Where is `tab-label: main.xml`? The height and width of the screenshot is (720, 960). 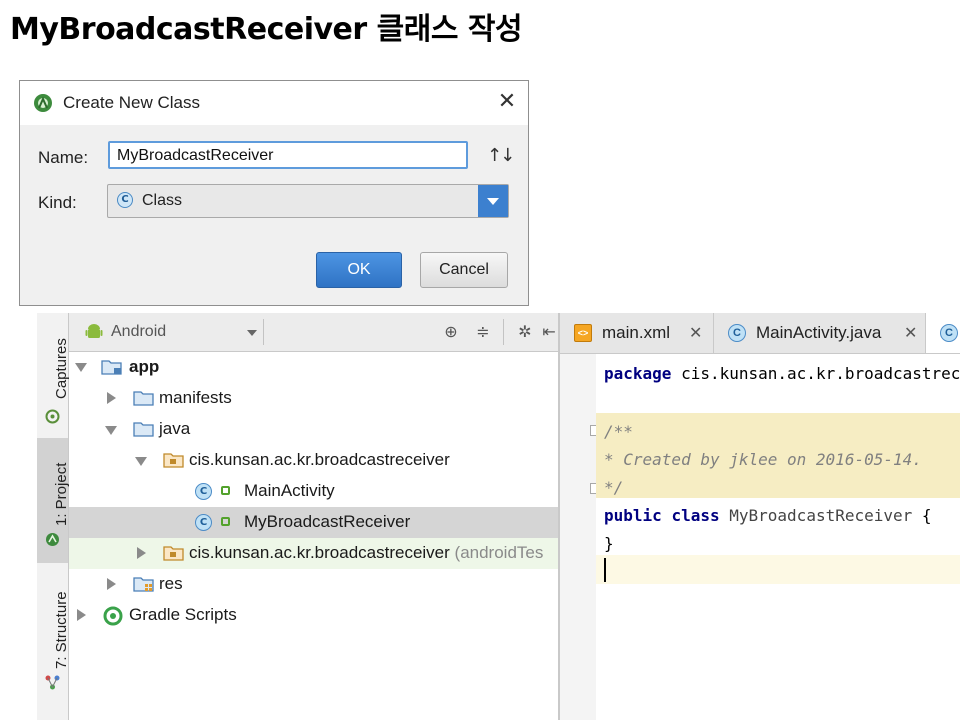 tab-label: main.xml is located at coordinates (636, 332).